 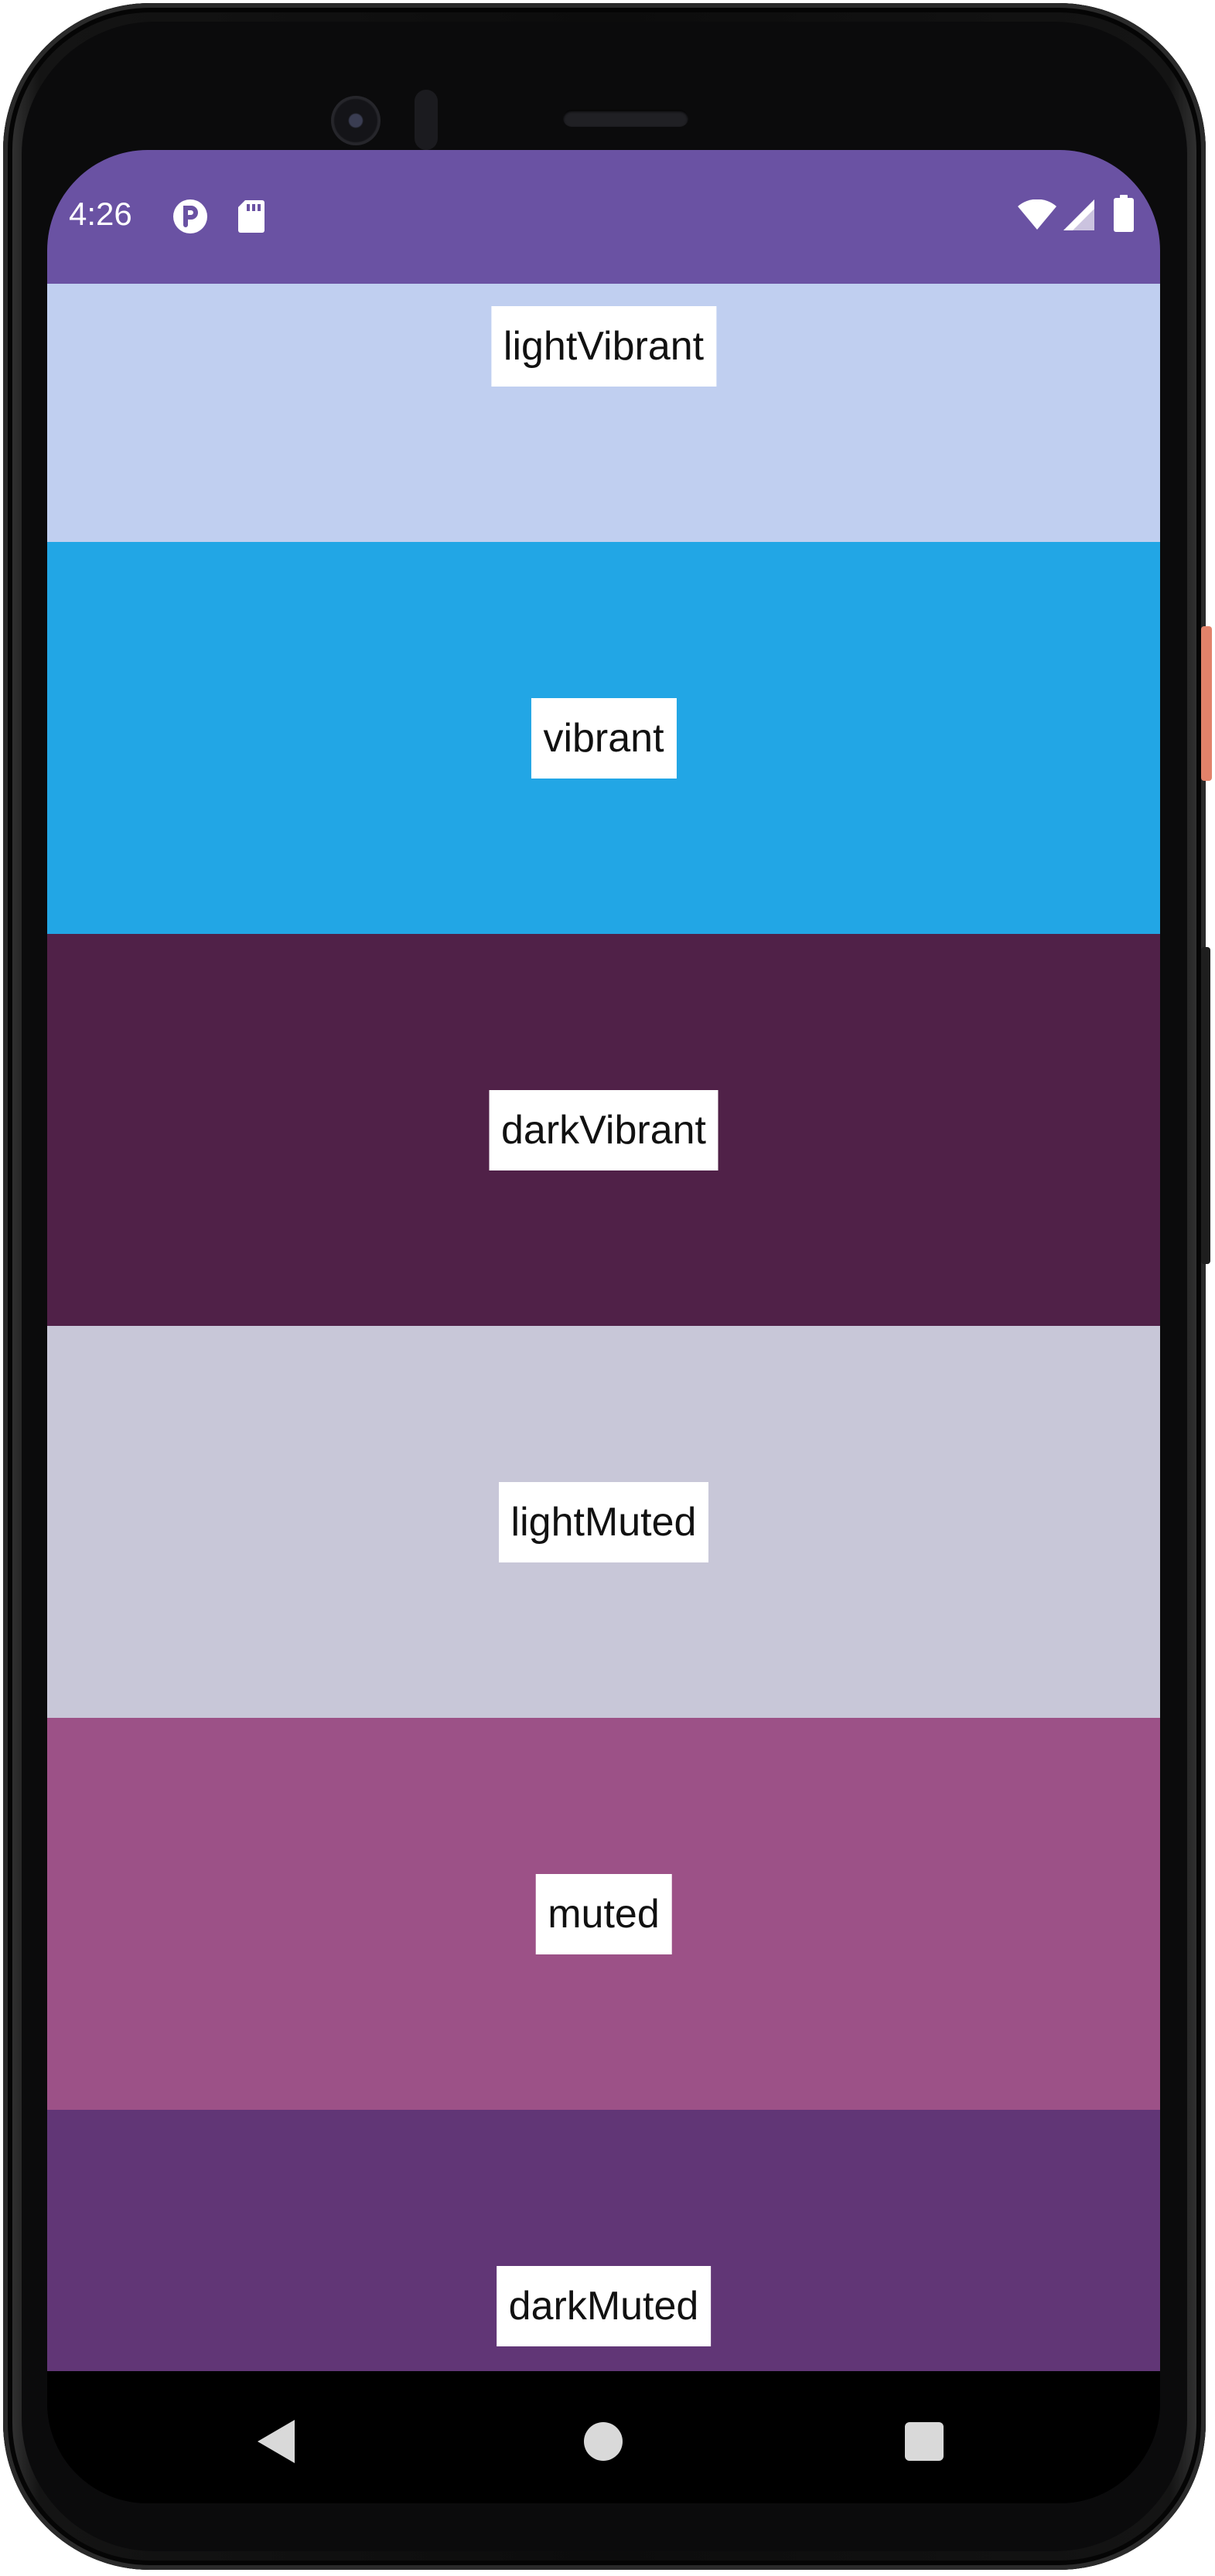 I want to click on swatch-label: muted, so click(x=603, y=1914).